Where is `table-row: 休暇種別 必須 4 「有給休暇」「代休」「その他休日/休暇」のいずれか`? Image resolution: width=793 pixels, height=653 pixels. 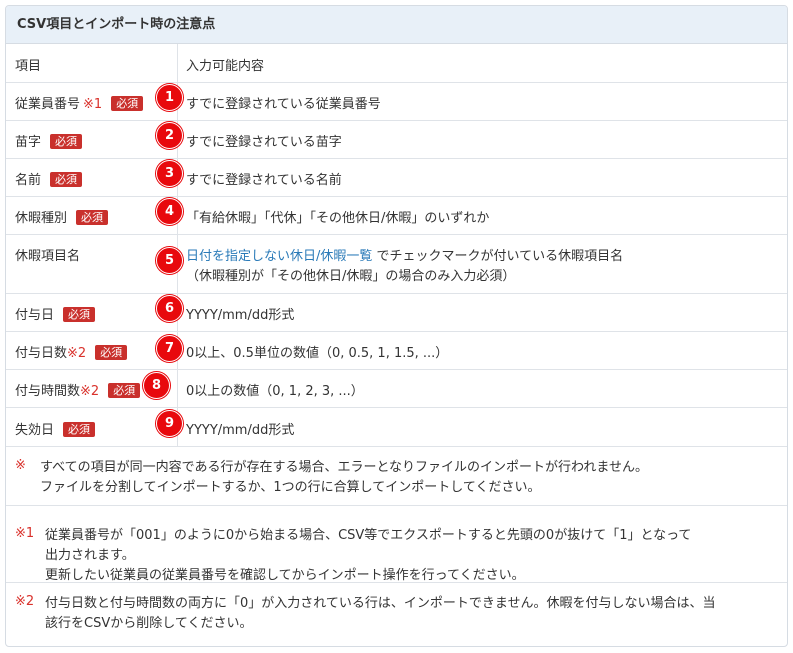 table-row: 休暇種別 必須 4 「有給休暇」「代休」「その他休日/休暇」のいずれか is located at coordinates (396, 216).